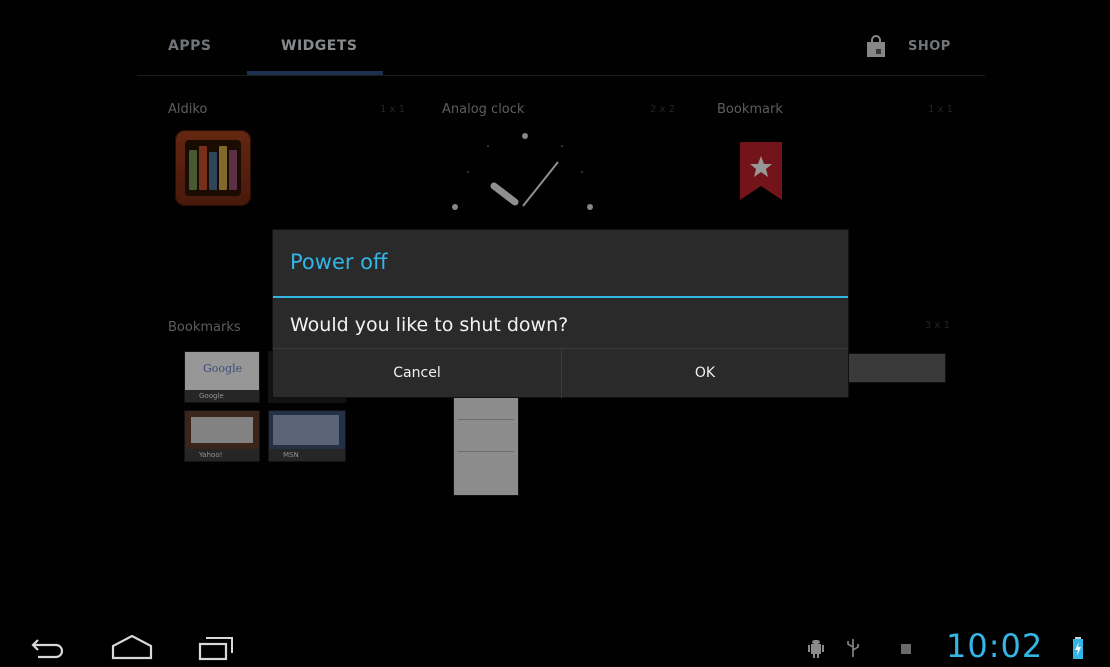  Describe the element at coordinates (853, 648) in the screenshot. I see `usb-icon` at that location.